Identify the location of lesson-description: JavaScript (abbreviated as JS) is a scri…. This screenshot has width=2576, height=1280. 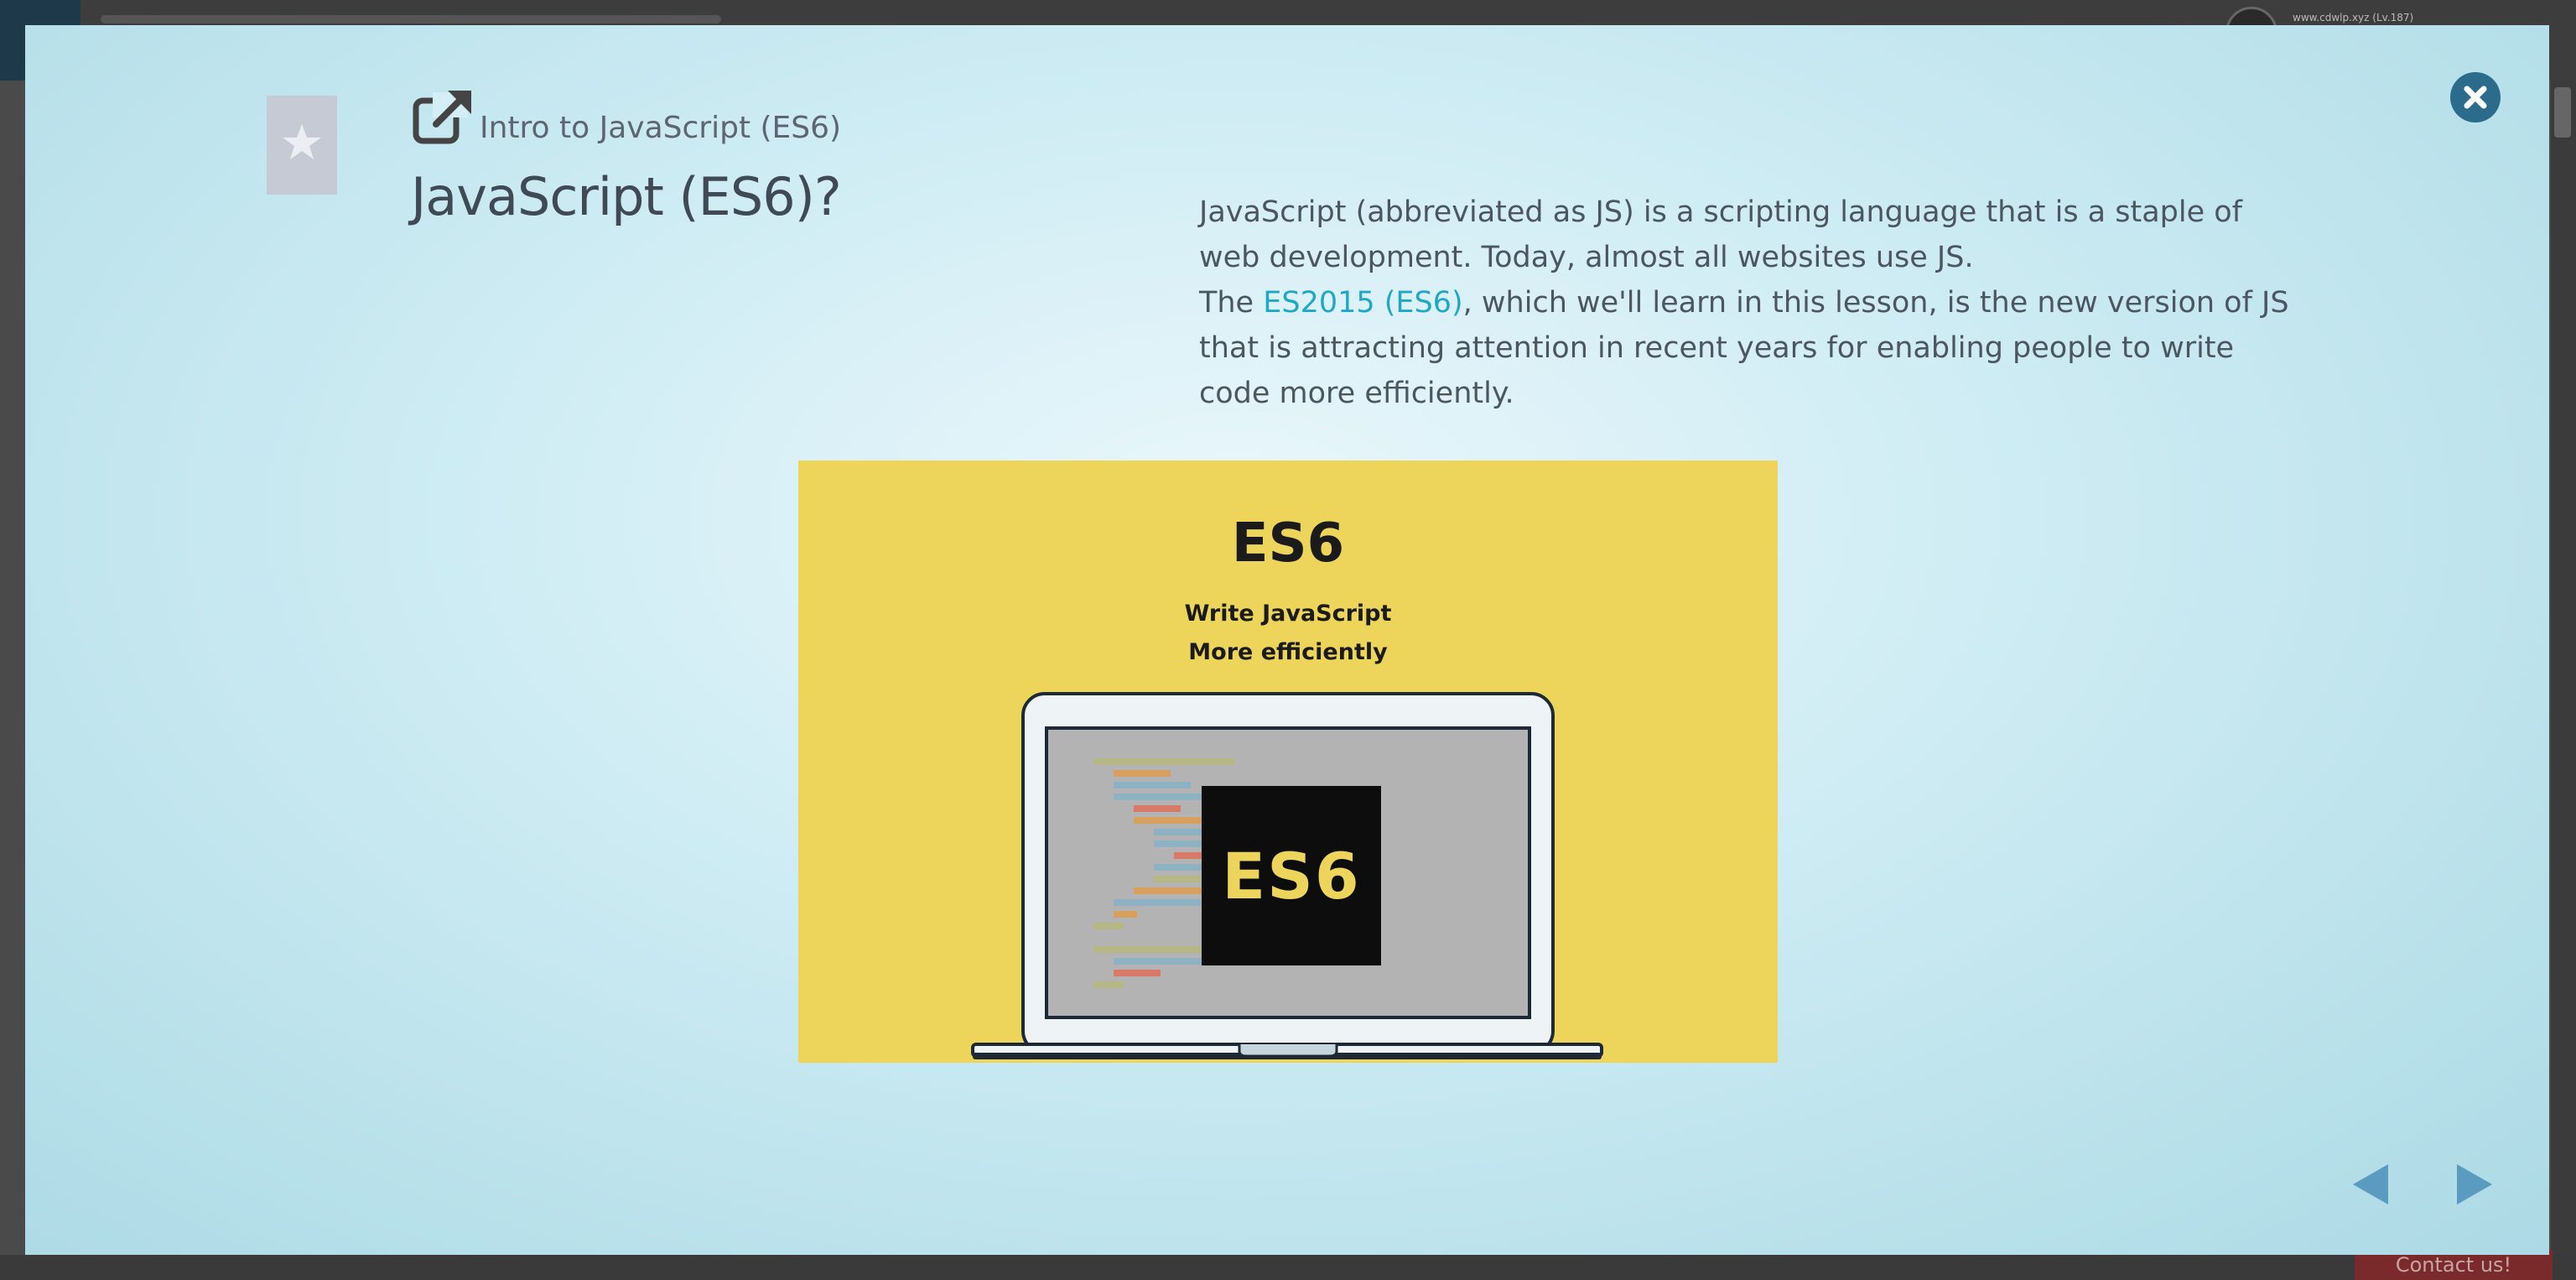
(1752, 303).